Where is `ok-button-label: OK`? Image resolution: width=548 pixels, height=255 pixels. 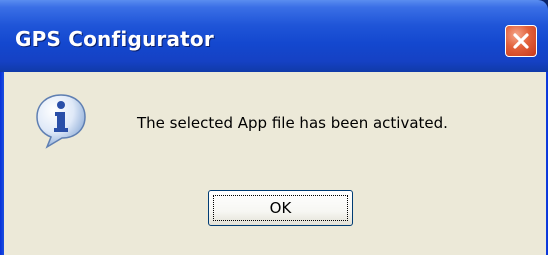
ok-button-label: OK is located at coordinates (280, 208).